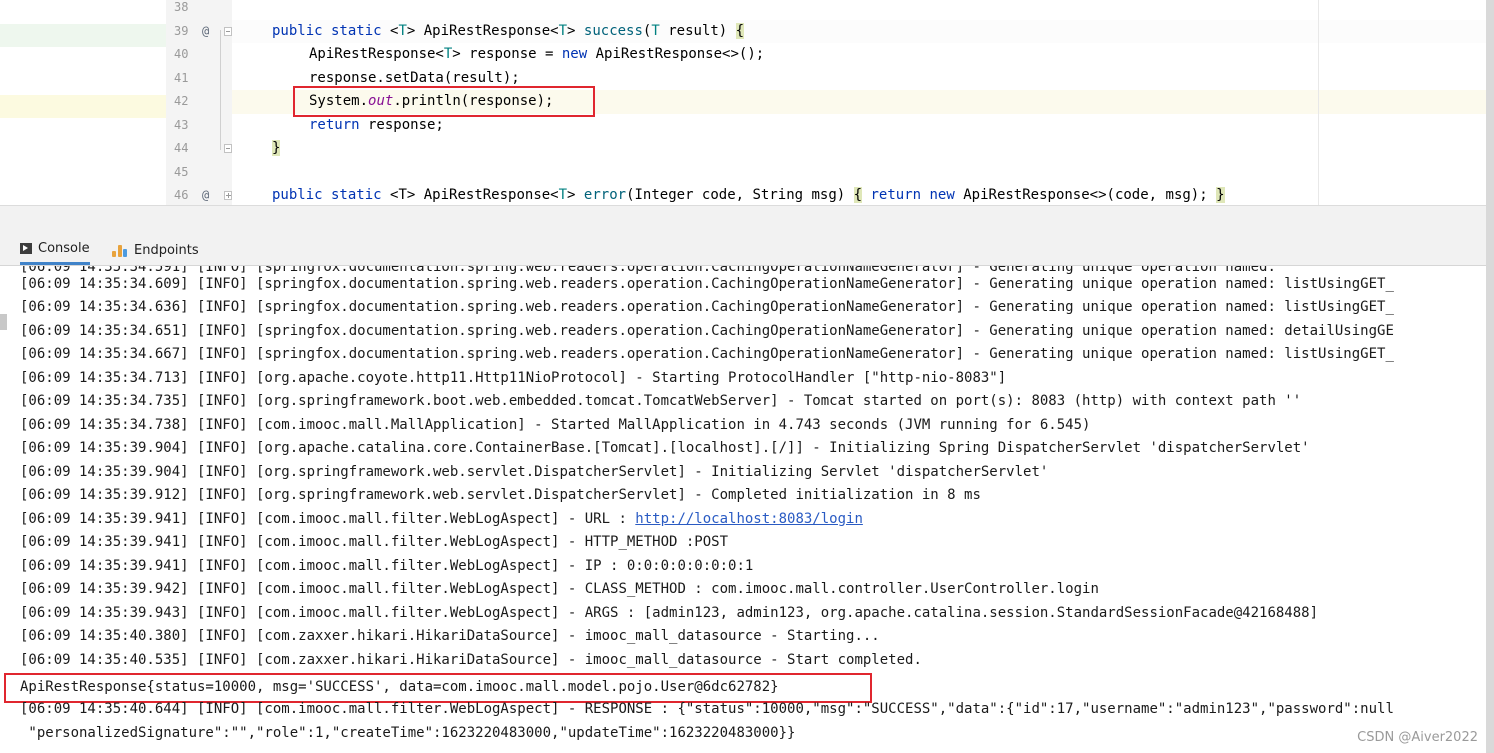 Image resolution: width=1494 pixels, height=753 pixels. What do you see at coordinates (83, 35) in the screenshot?
I see `changed-lines-band` at bounding box center [83, 35].